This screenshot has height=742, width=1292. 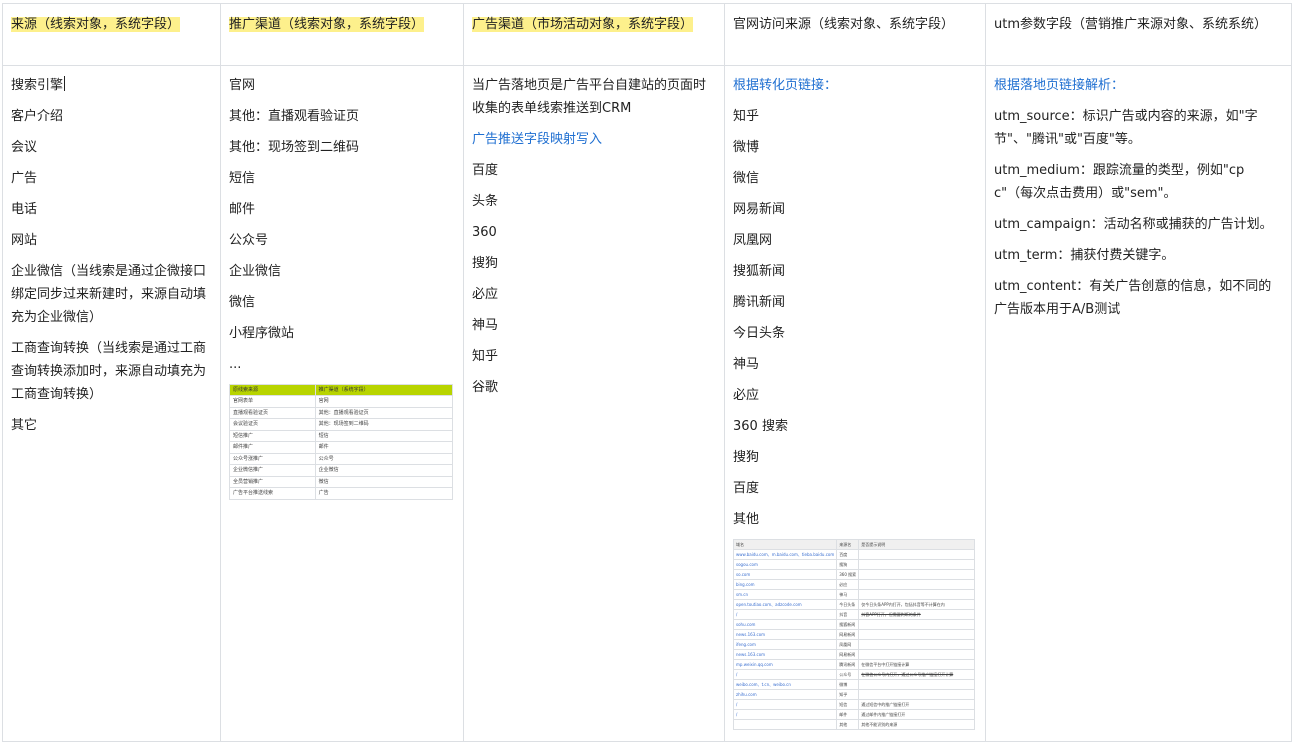 What do you see at coordinates (848, 664) in the screenshot?
I see `mini-table-cell: 腾讯新闻` at bounding box center [848, 664].